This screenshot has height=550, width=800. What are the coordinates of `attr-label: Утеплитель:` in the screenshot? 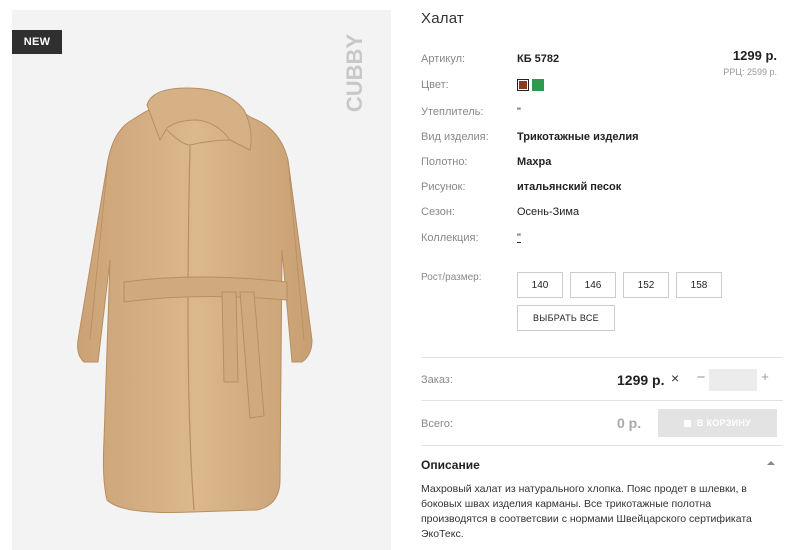 It's located at (452, 112).